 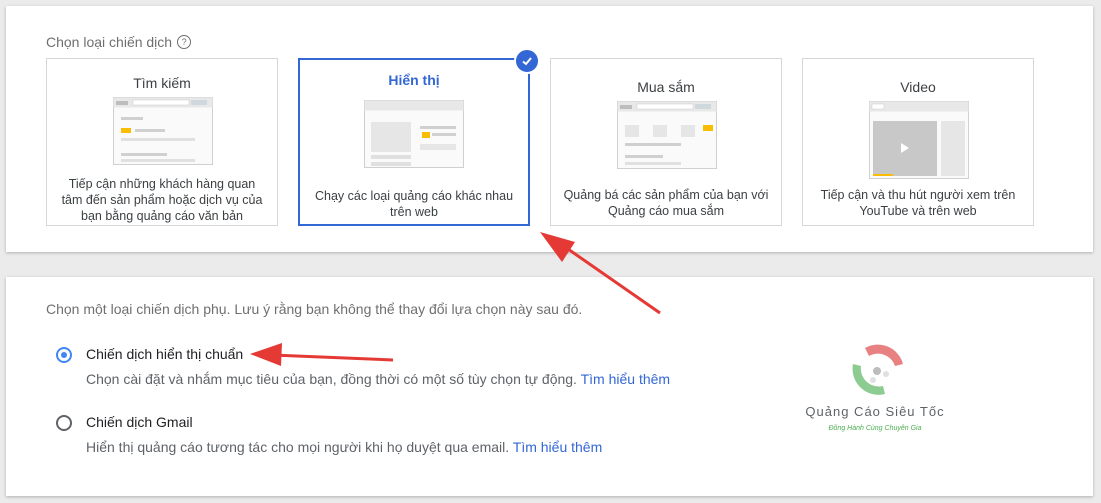 What do you see at coordinates (527, 61) in the screenshot?
I see `check-circle-icon` at bounding box center [527, 61].